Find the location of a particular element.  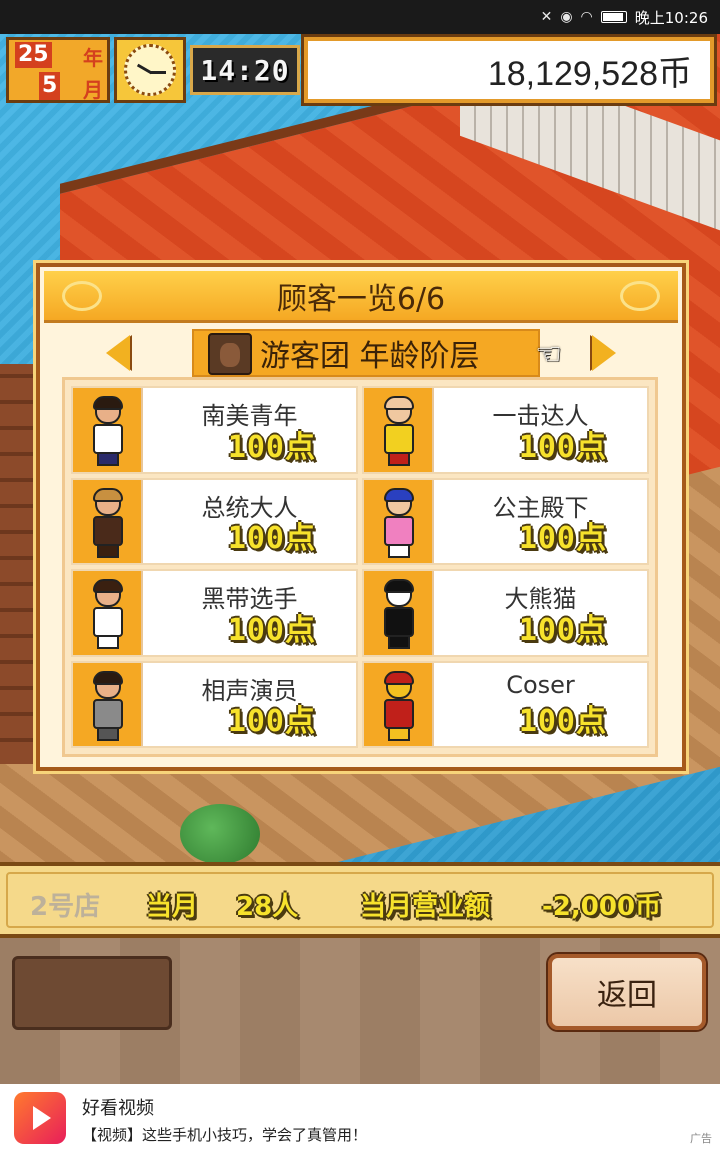

tour-group-avatar is located at coordinates (230, 354).